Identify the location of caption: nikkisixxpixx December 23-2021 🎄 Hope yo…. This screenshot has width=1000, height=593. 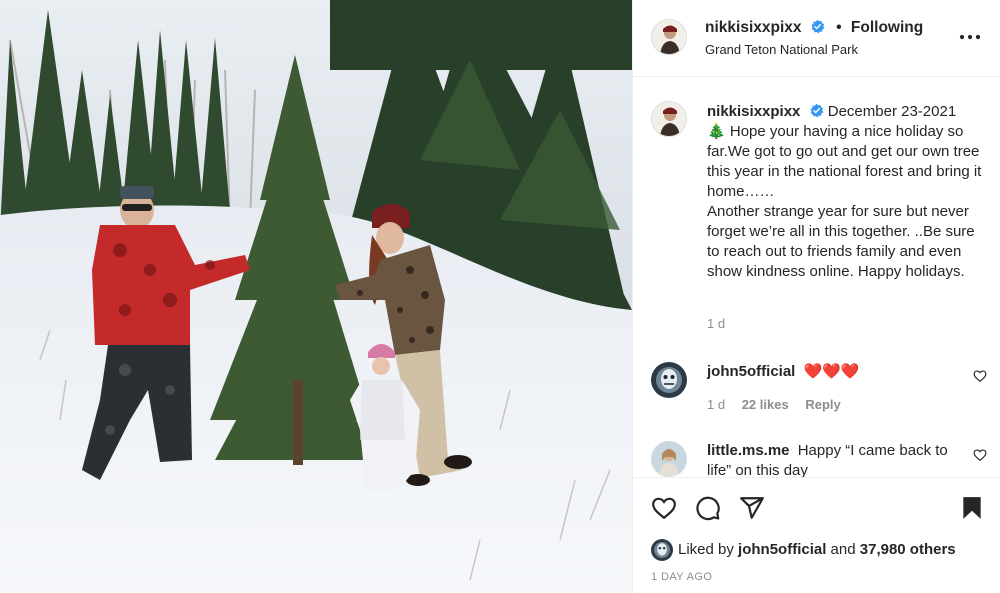
(847, 192).